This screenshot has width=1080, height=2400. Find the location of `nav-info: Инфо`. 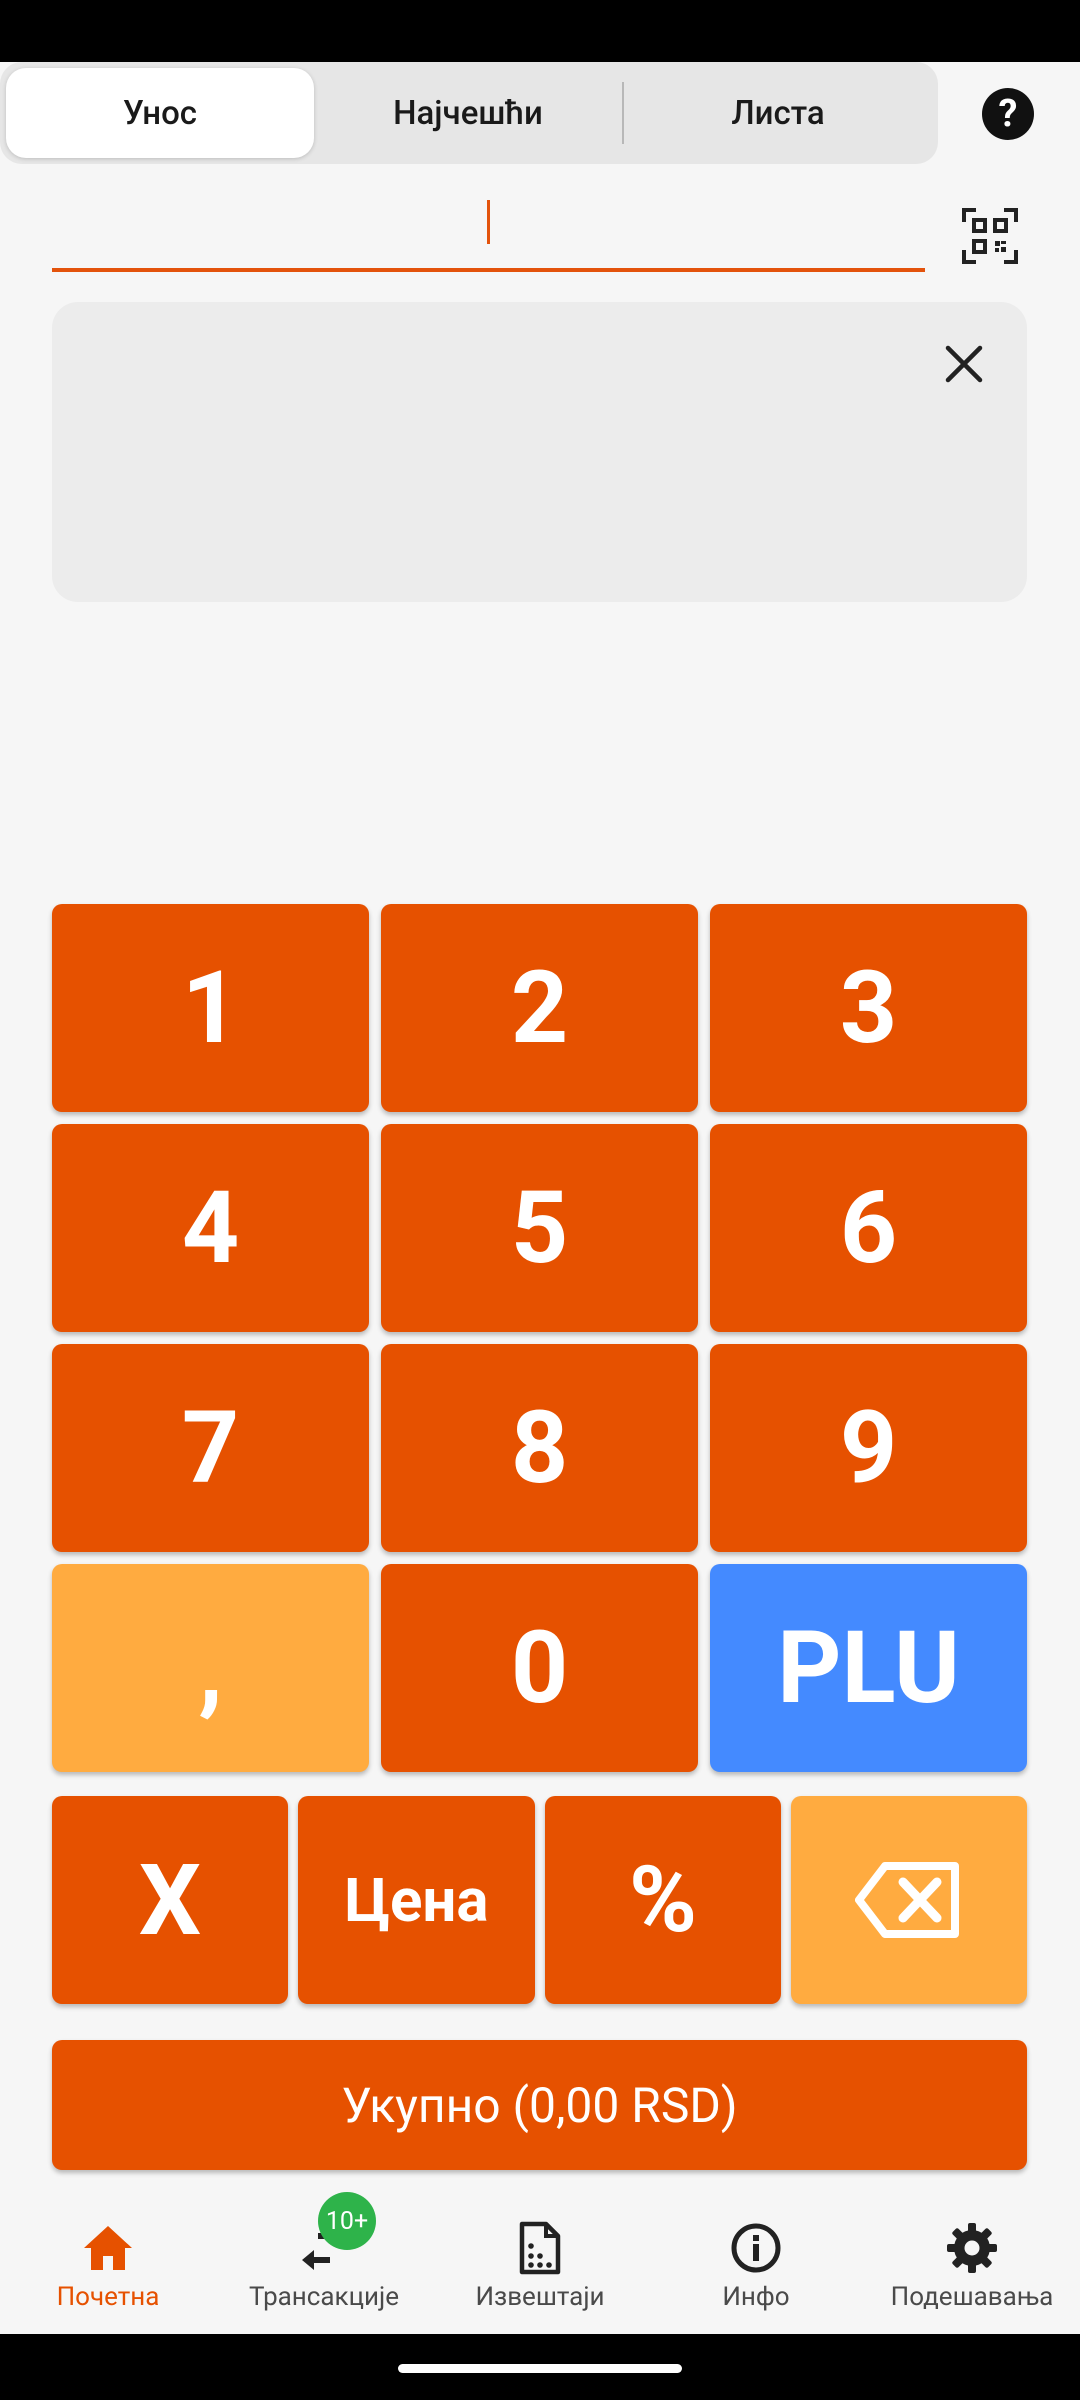

nav-info: Инфо is located at coordinates (756, 2267).